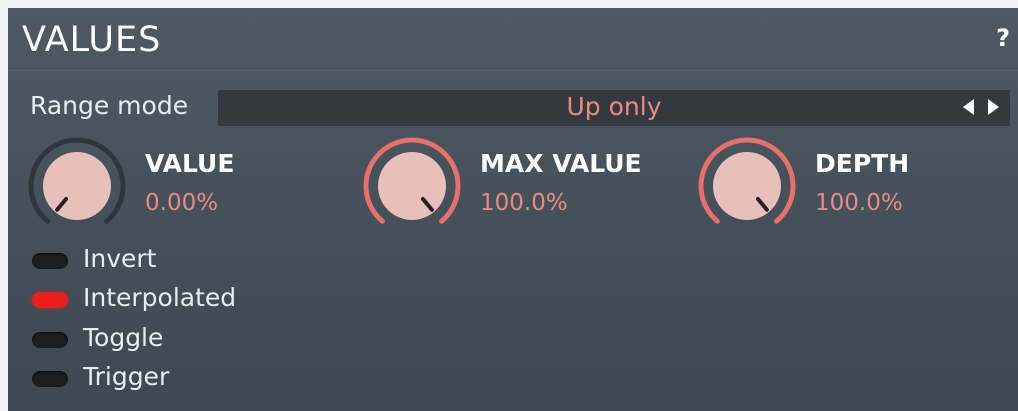  What do you see at coordinates (50, 340) in the screenshot?
I see `toggle-led-icon` at bounding box center [50, 340].